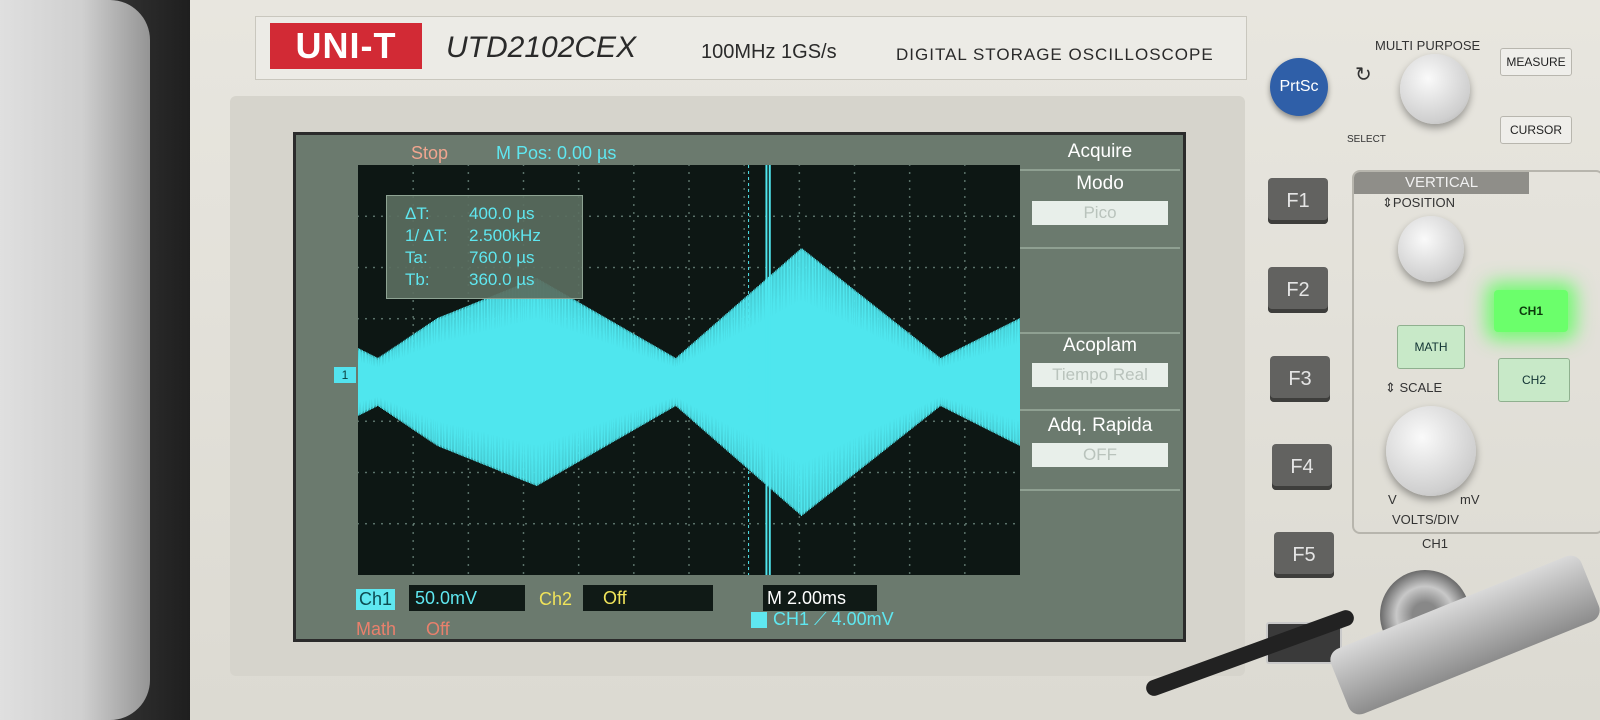  I want to click on menu-item-adq-value: OFF, so click(1100, 455).